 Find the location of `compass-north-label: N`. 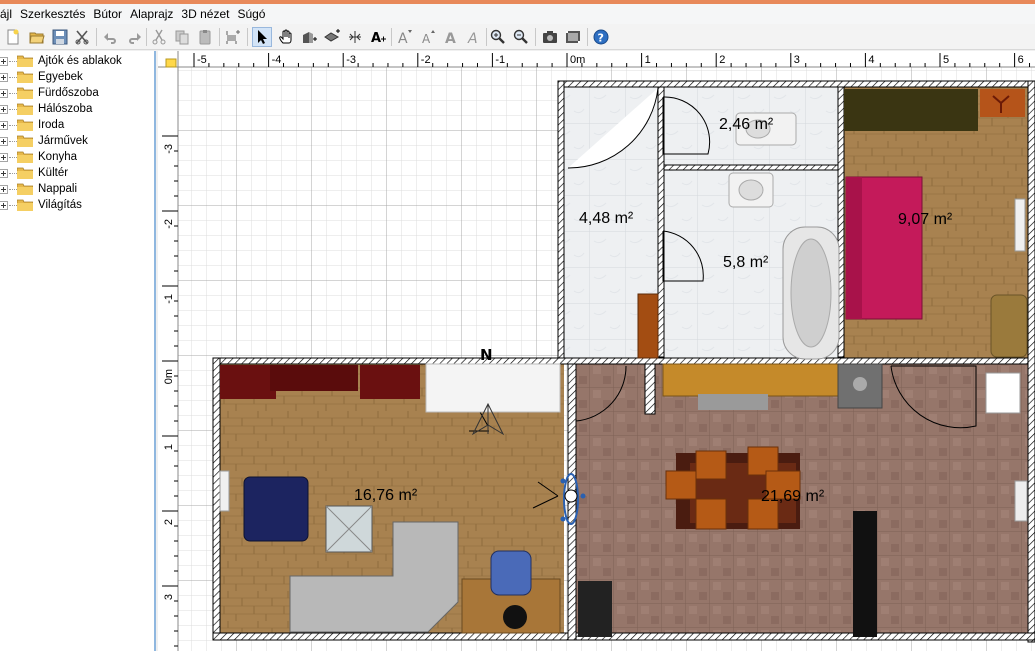

compass-north-label: N is located at coordinates (486, 355).